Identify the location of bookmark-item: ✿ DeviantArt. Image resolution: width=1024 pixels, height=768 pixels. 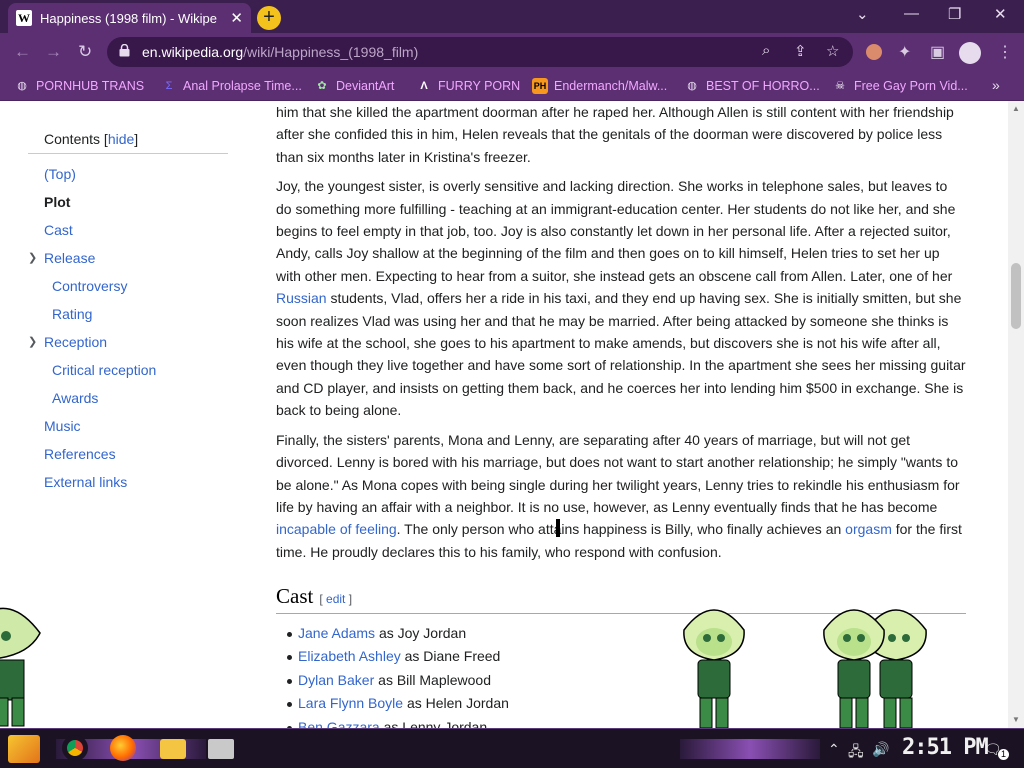
(354, 86).